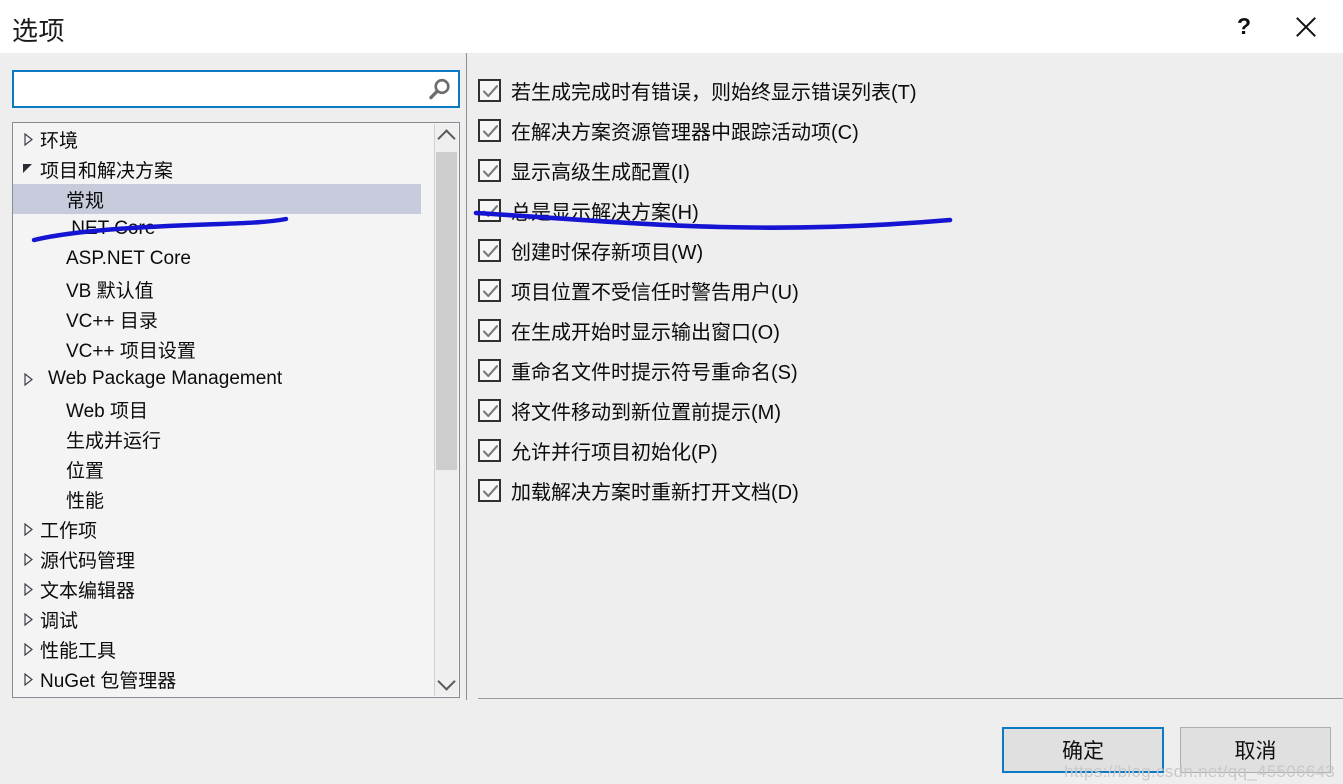 The height and width of the screenshot is (784, 1343). Describe the element at coordinates (904, 410) in the screenshot. I see `option-row-8: 将文件移动到新位置前提示(M)` at that location.